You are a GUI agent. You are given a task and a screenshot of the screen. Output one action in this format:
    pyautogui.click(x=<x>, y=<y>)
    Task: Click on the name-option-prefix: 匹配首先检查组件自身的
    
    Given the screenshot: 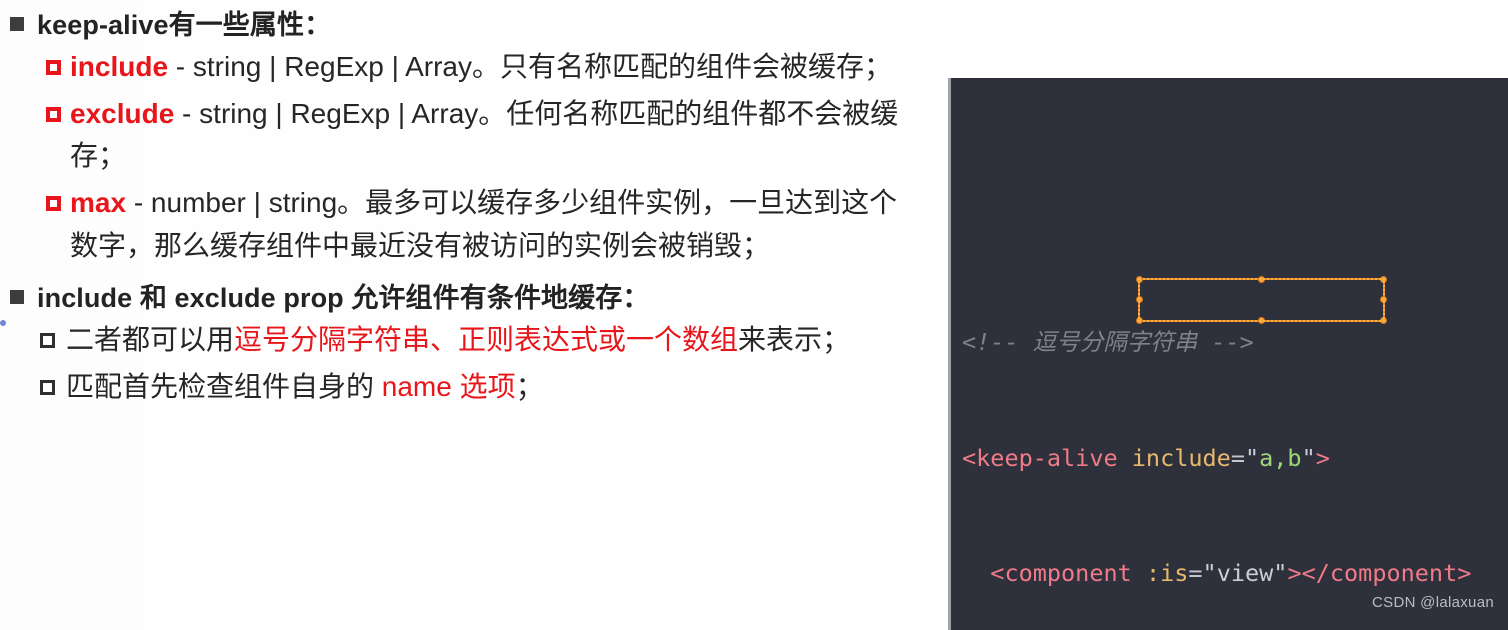 What is the action you would take?
    pyautogui.click(x=224, y=386)
    